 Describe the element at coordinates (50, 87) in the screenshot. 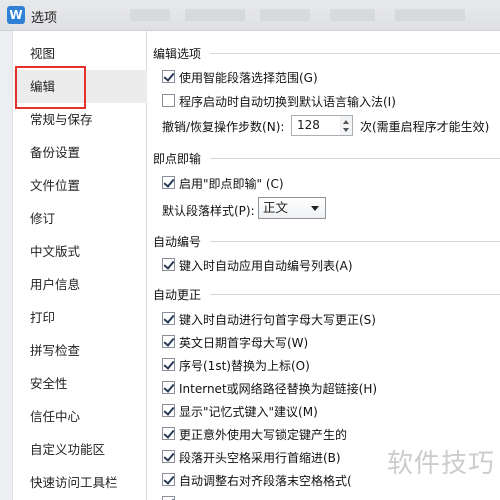

I see `selection-highlight-box` at that location.